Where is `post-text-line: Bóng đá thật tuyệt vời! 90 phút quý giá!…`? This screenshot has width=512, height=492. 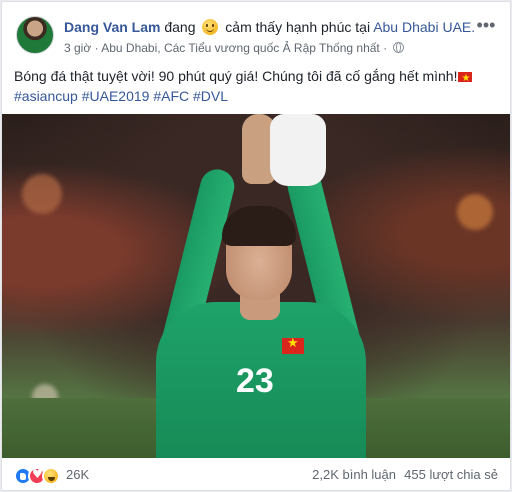
post-text-line: Bóng đá thật tuyệt vời! 90 phút quý giá!… is located at coordinates (256, 77).